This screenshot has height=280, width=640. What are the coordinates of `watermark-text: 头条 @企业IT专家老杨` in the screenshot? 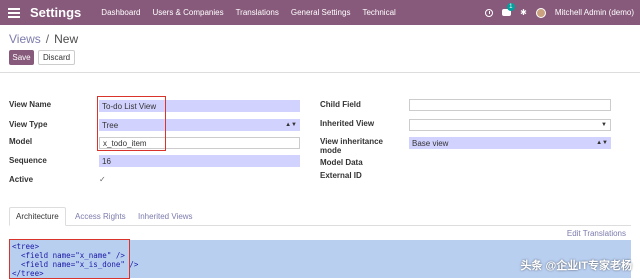 It's located at (576, 266).